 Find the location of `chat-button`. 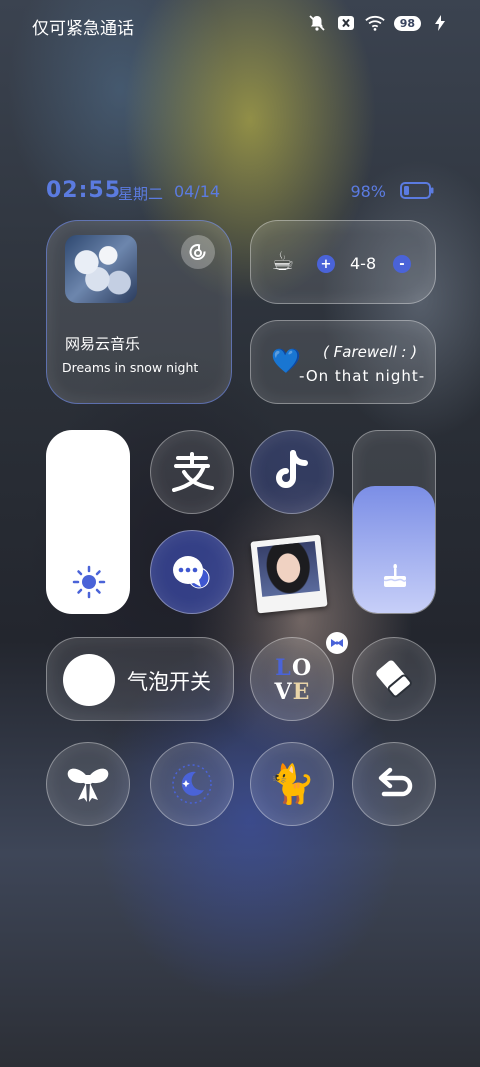

chat-button is located at coordinates (192, 572).